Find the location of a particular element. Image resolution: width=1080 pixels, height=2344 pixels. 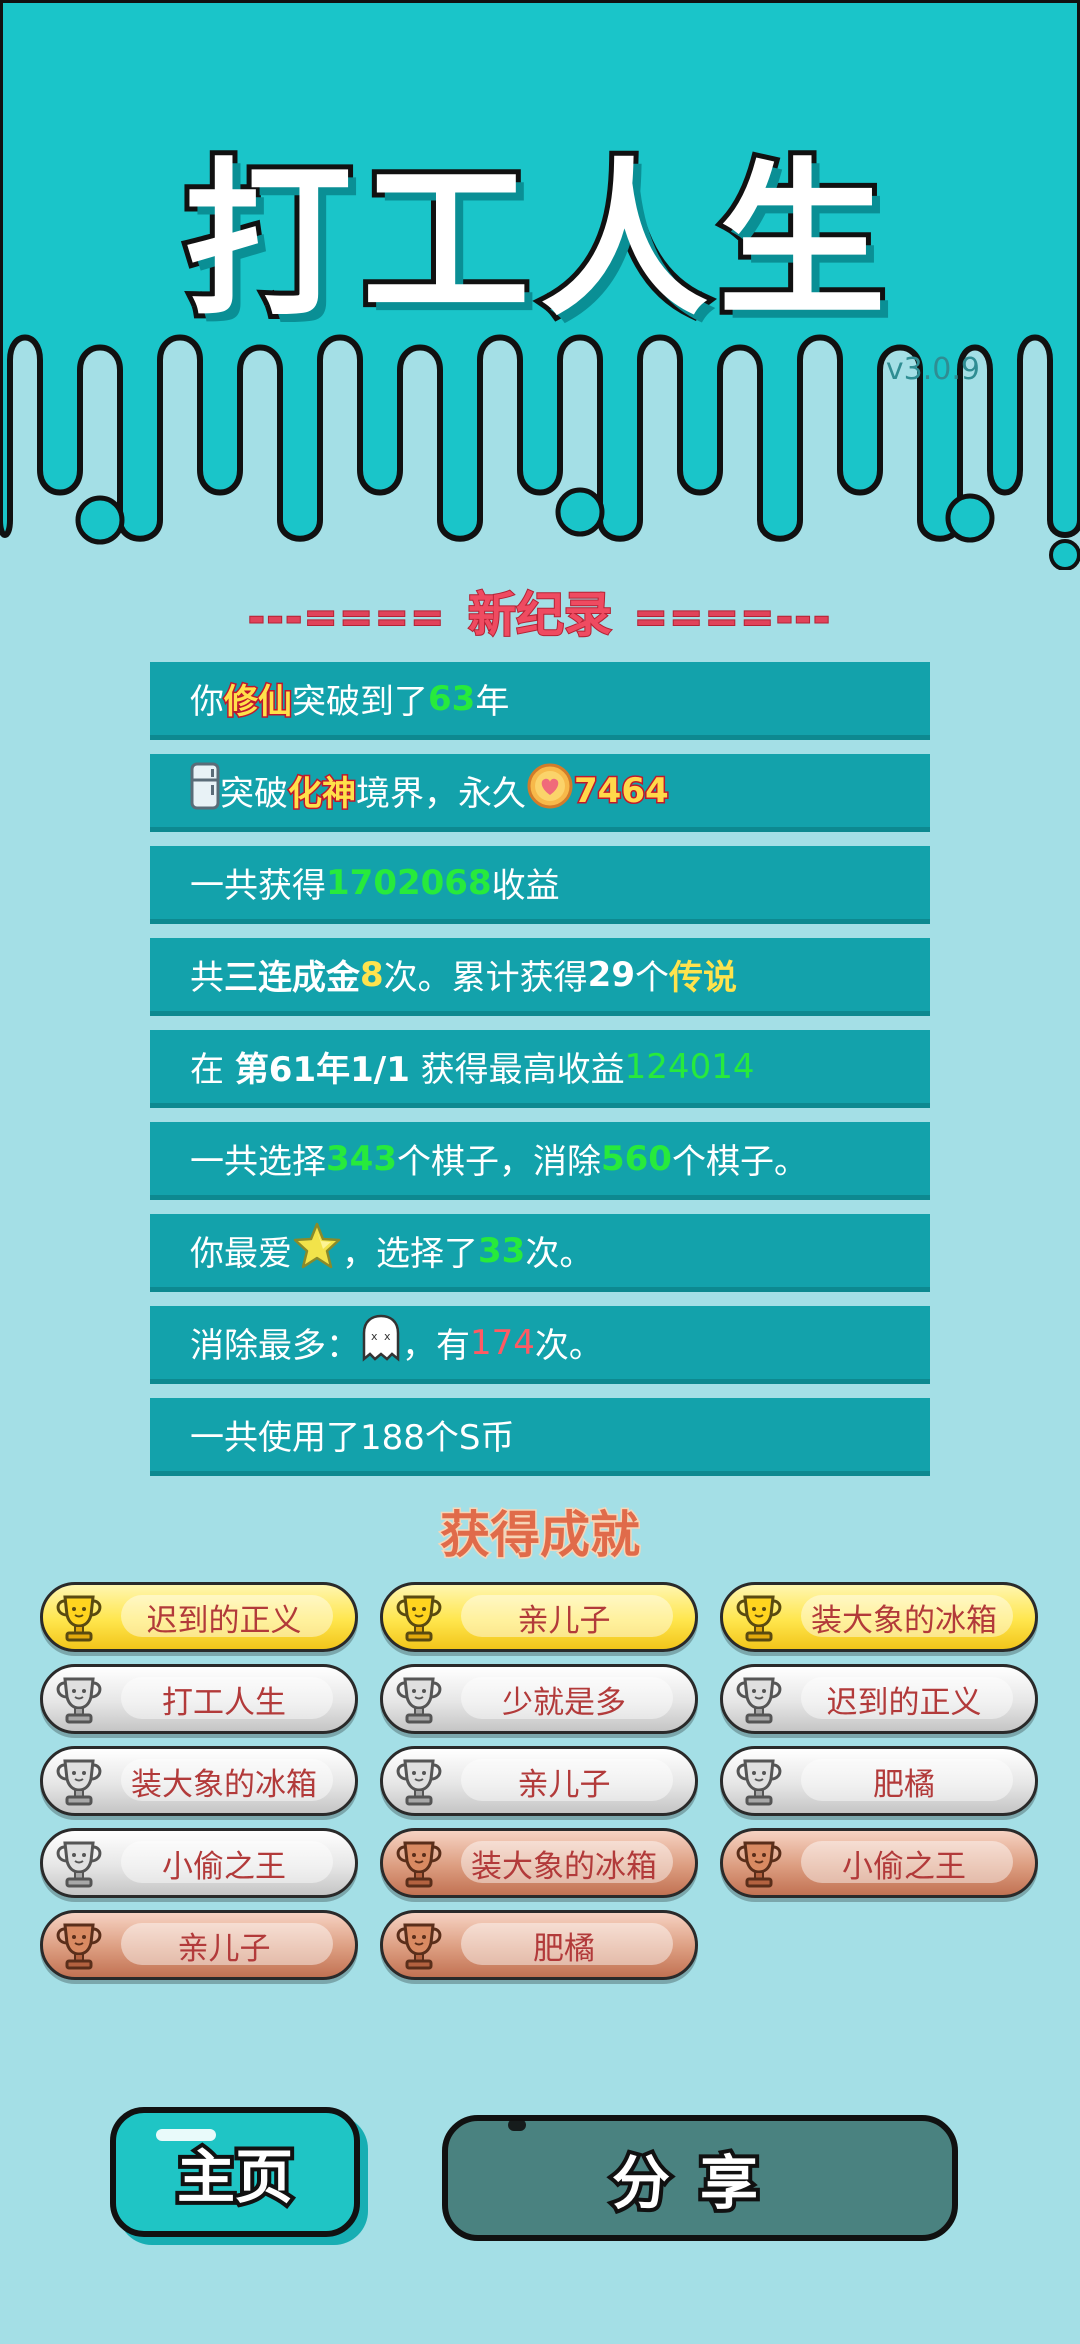

record-row-best-income: 在 第61年1/1 获得最高收益 124014 is located at coordinates (540, 1069).